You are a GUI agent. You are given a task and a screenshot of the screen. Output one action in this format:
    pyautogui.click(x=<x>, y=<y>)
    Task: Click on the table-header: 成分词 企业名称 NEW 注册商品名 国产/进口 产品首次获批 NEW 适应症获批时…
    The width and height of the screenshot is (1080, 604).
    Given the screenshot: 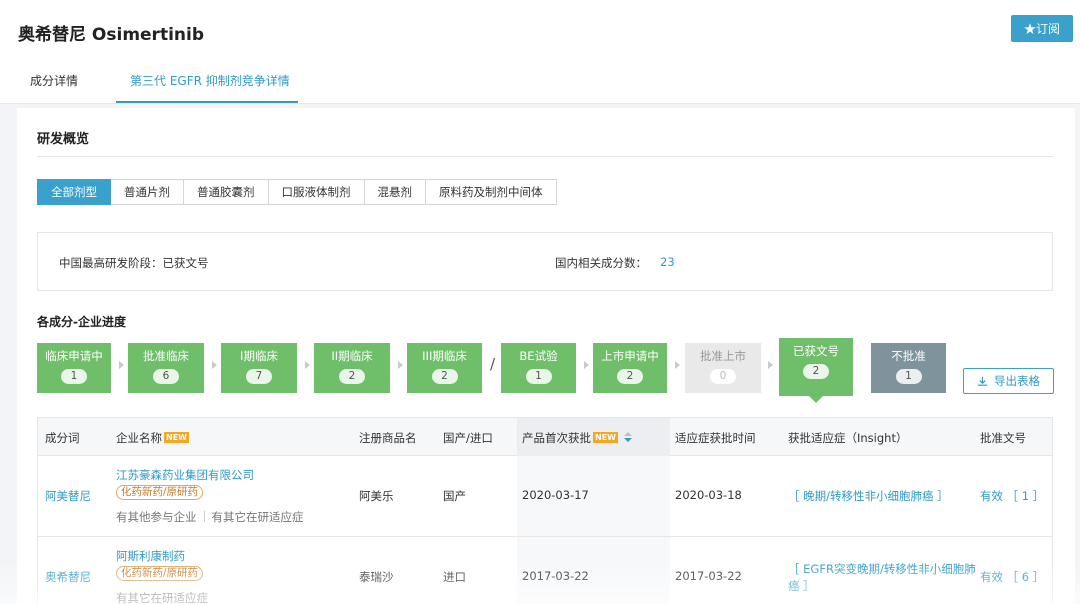 What is the action you would take?
    pyautogui.click(x=545, y=437)
    